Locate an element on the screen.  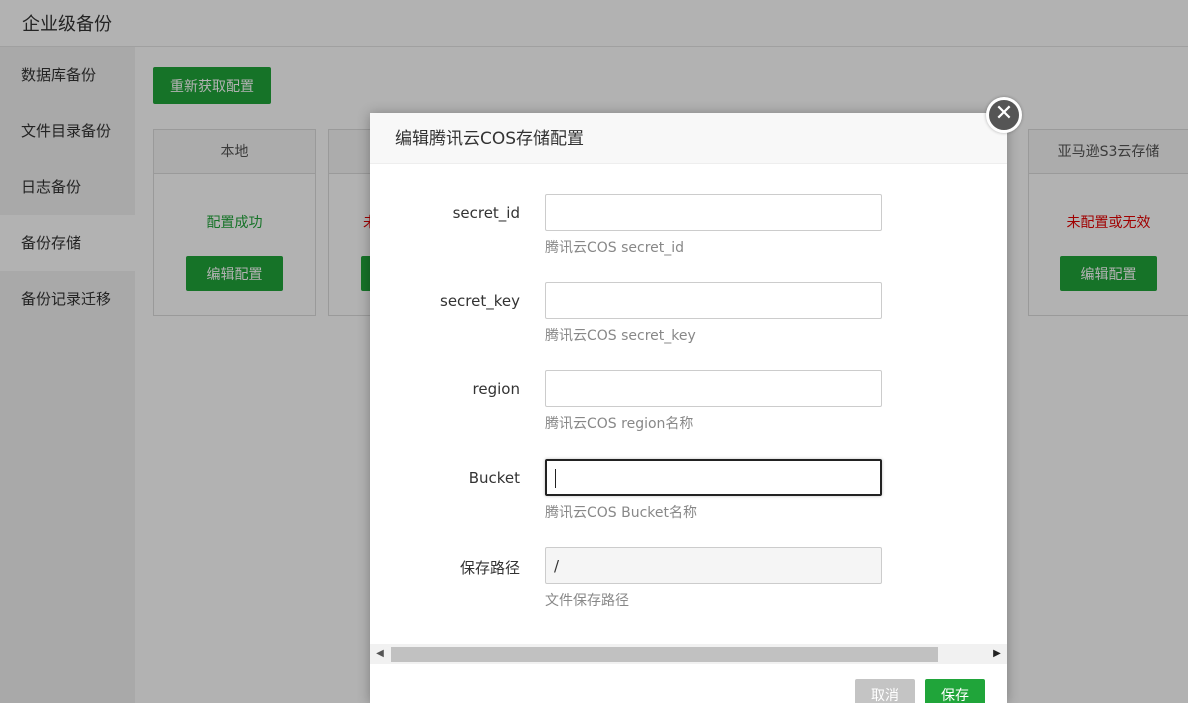
scrollbar-thumb is located at coordinates (664, 654).